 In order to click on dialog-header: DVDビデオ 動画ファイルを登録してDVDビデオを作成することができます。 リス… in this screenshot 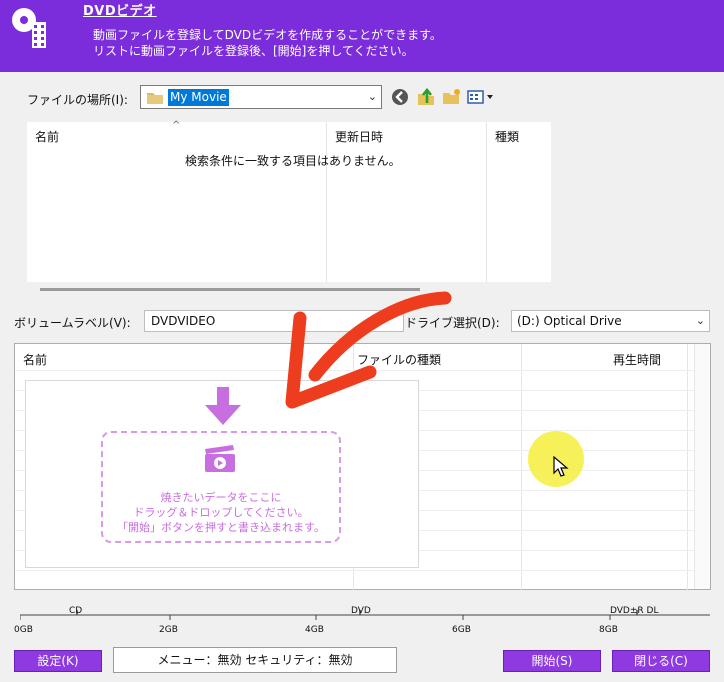, I will do `click(362, 36)`.